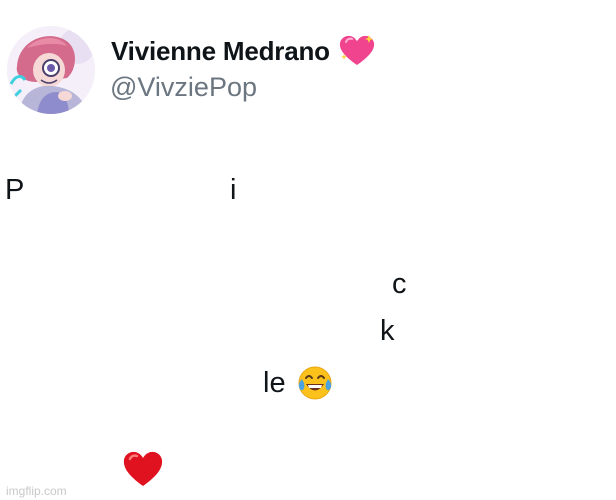 This screenshot has width=616, height=500. I want to click on watermark: imgflip.com, so click(36, 491).